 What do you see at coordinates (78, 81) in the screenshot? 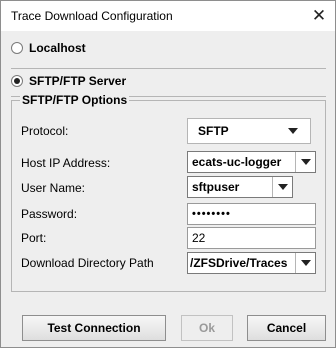
I see `sftp-label: SFTP/FTP Server` at bounding box center [78, 81].